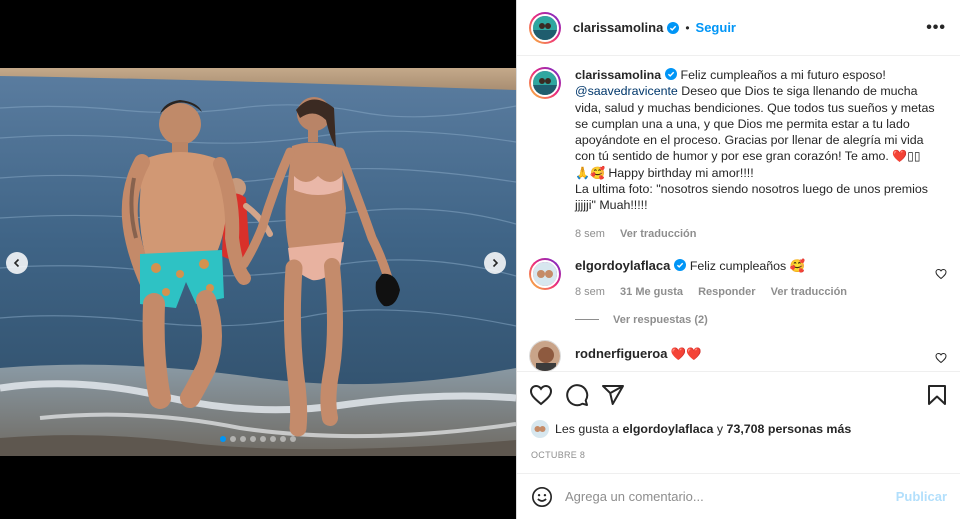 The image size is (960, 519). I want to click on comment-body: rodnerfigueroa ❤️❤️, so click(745, 355).